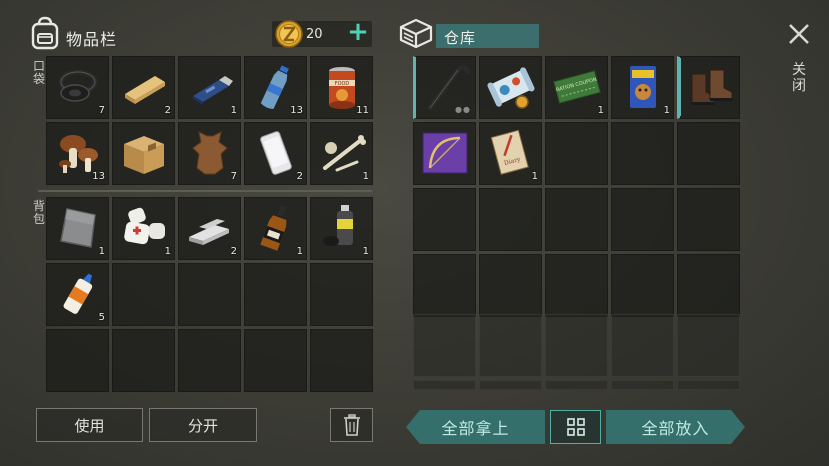  I want to click on diary-icon: Diary, so click(509, 152).